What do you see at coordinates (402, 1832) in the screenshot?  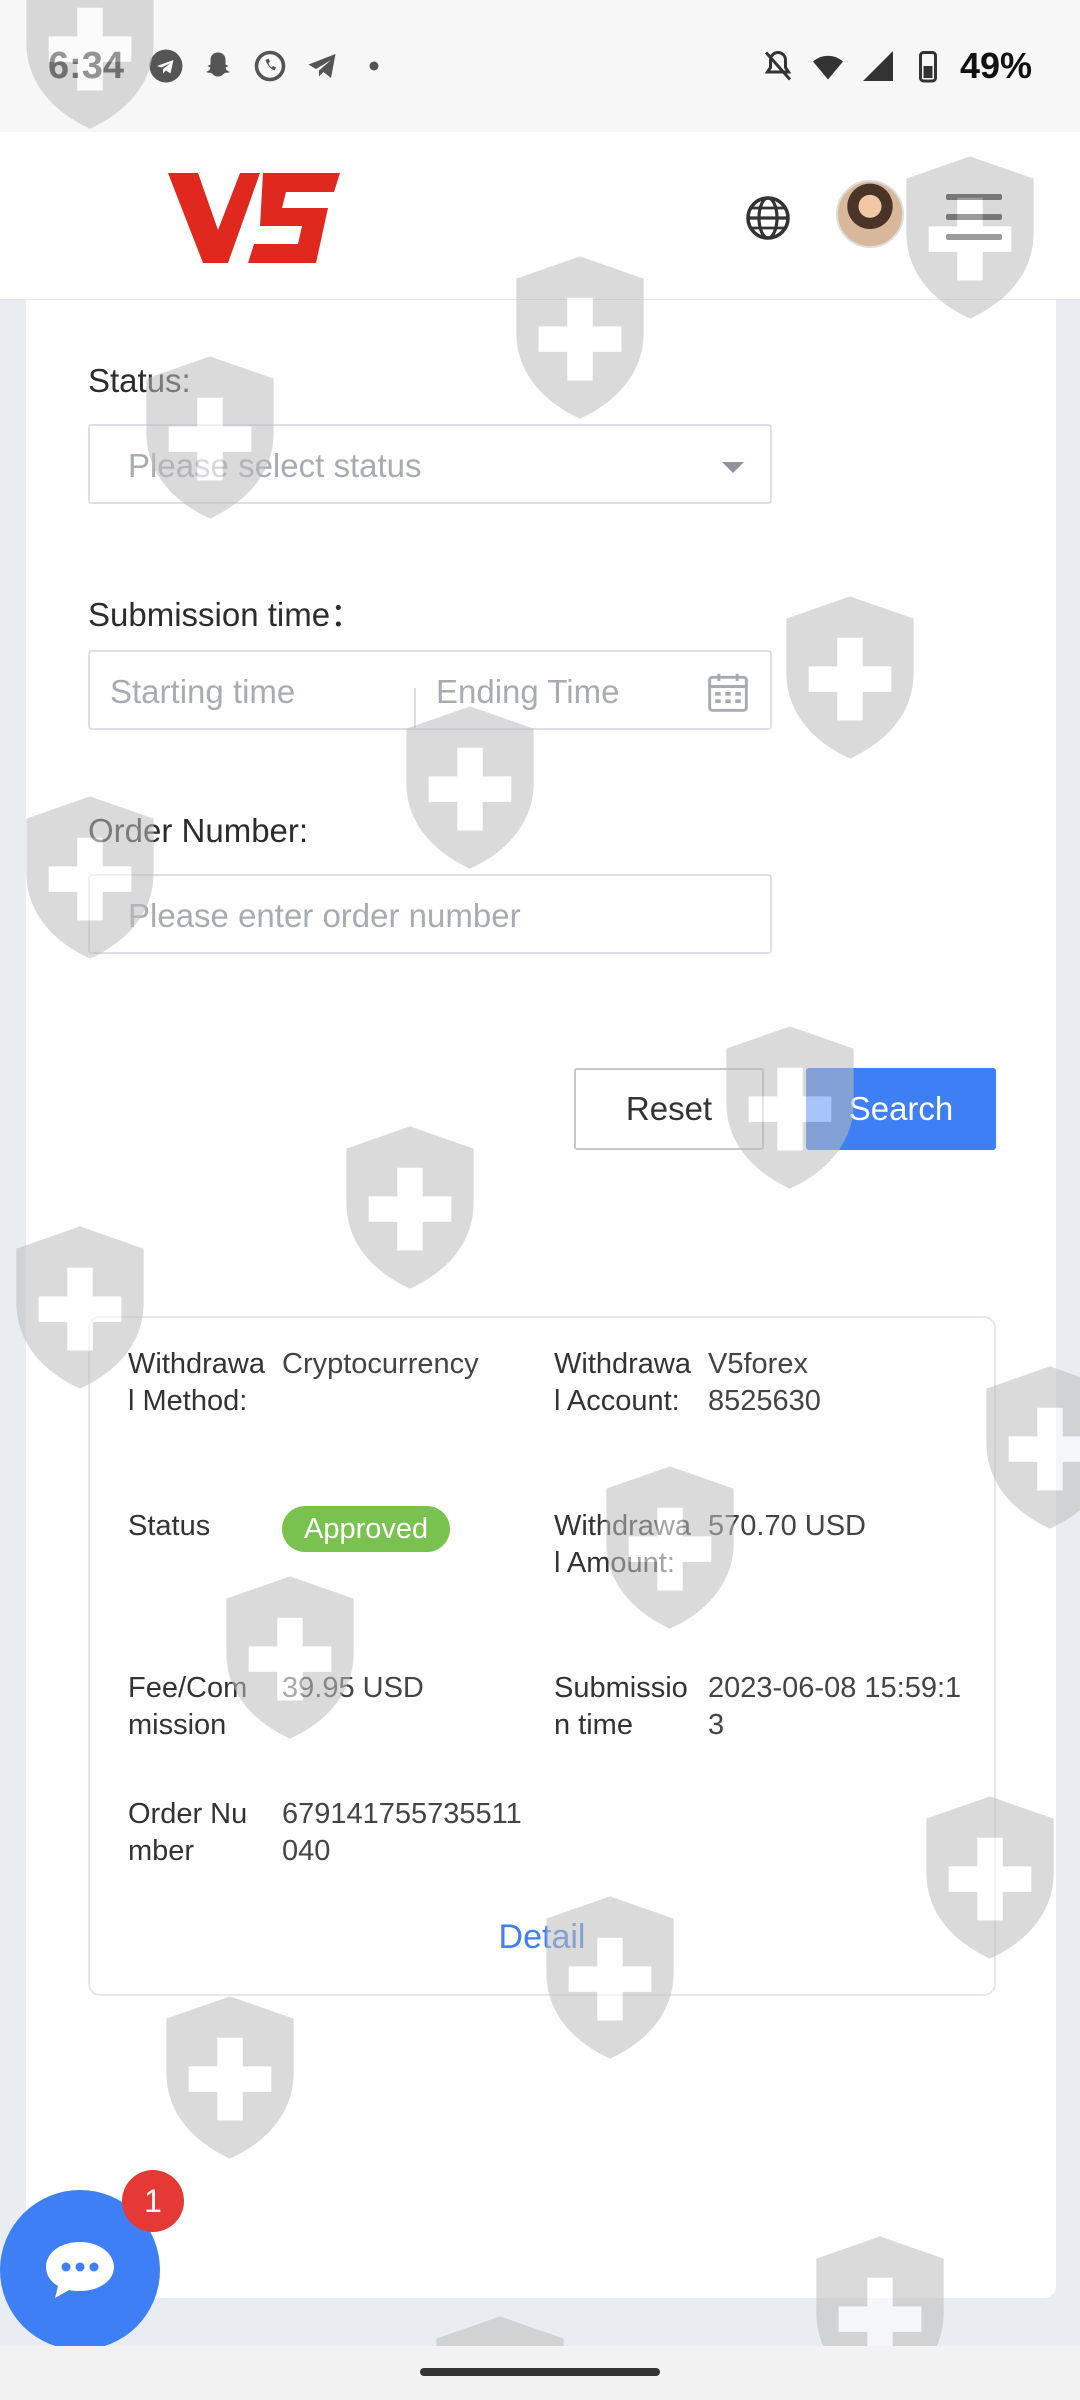 I see `order-number-value: 679141755735511040` at bounding box center [402, 1832].